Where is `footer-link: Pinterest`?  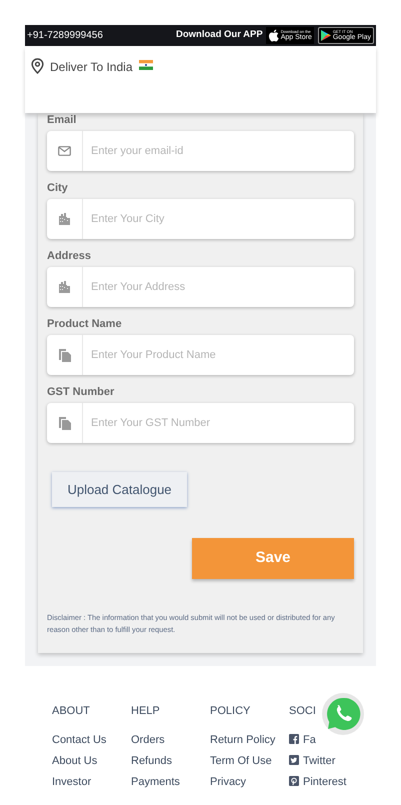 footer-link: Pinterest is located at coordinates (317, 784).